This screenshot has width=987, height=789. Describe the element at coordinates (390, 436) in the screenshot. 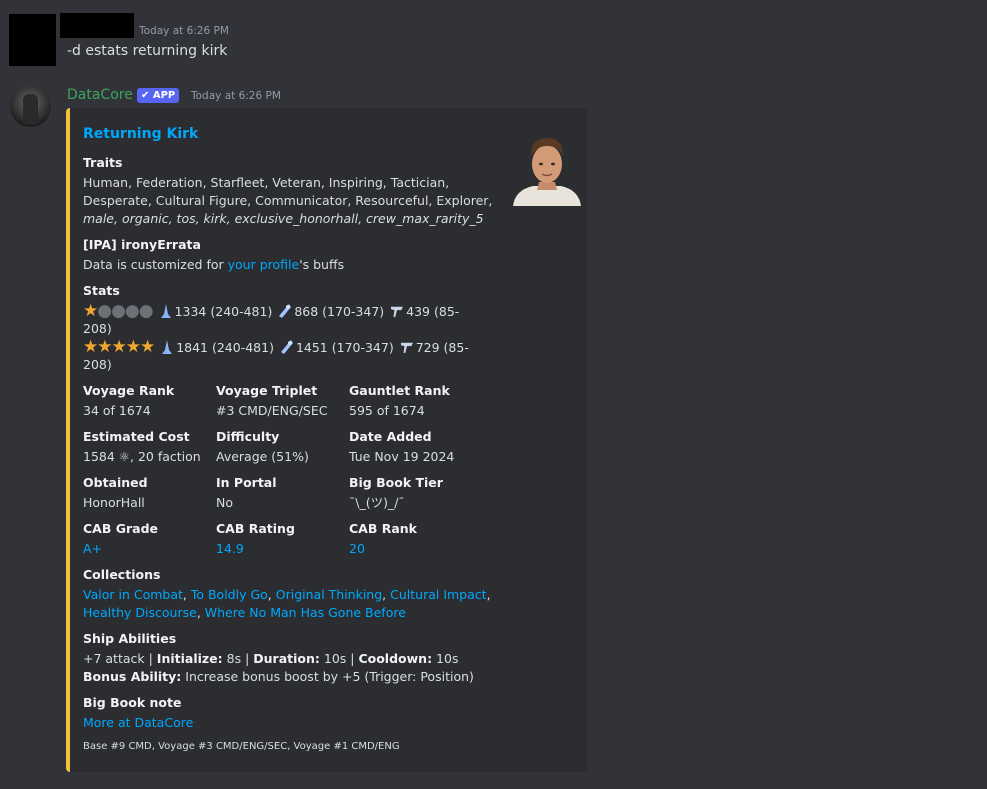

I see `field-name: Date Added` at that location.